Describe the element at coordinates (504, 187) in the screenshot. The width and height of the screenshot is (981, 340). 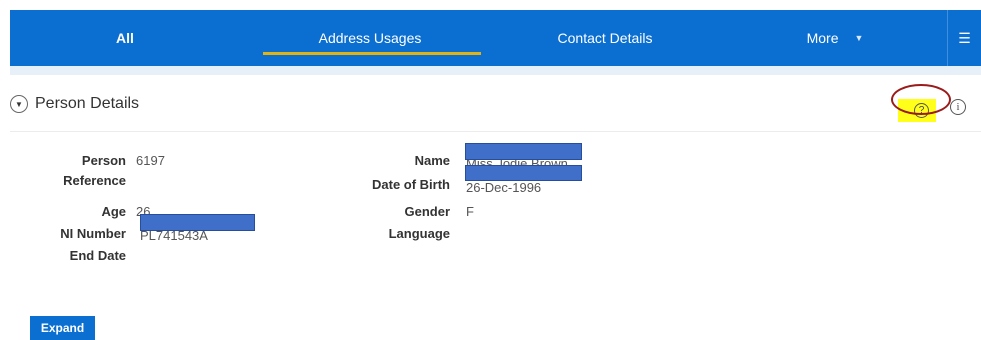
I see `date-of-birth-value: 26-Dec-1996` at that location.